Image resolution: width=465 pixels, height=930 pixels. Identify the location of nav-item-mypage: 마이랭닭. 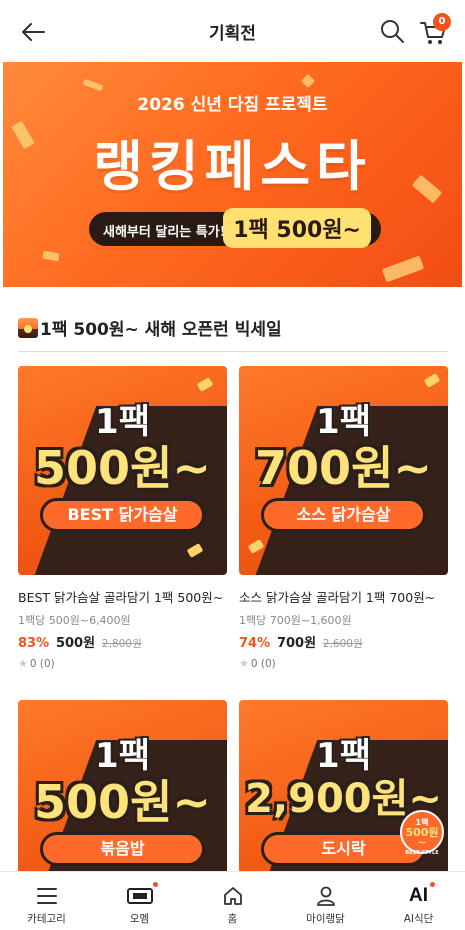
(325, 901).